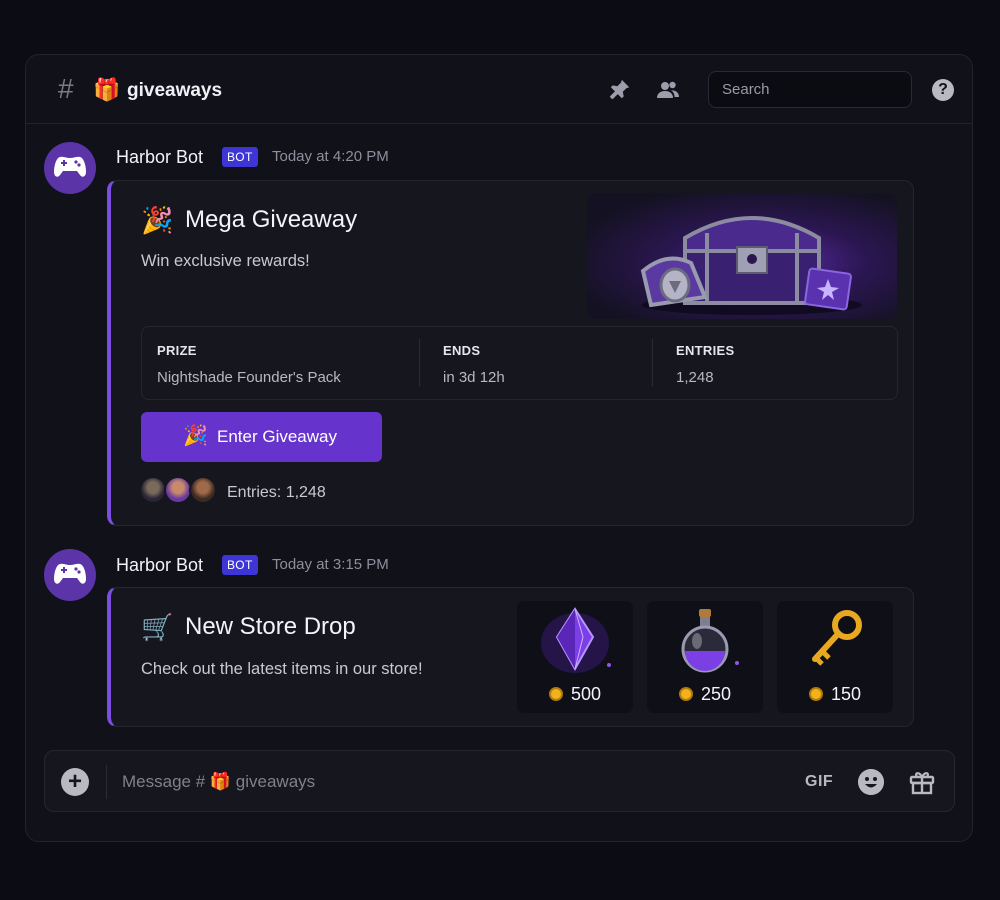 This screenshot has width=1000, height=900. I want to click on store-item-crystal: 500, so click(575, 657).